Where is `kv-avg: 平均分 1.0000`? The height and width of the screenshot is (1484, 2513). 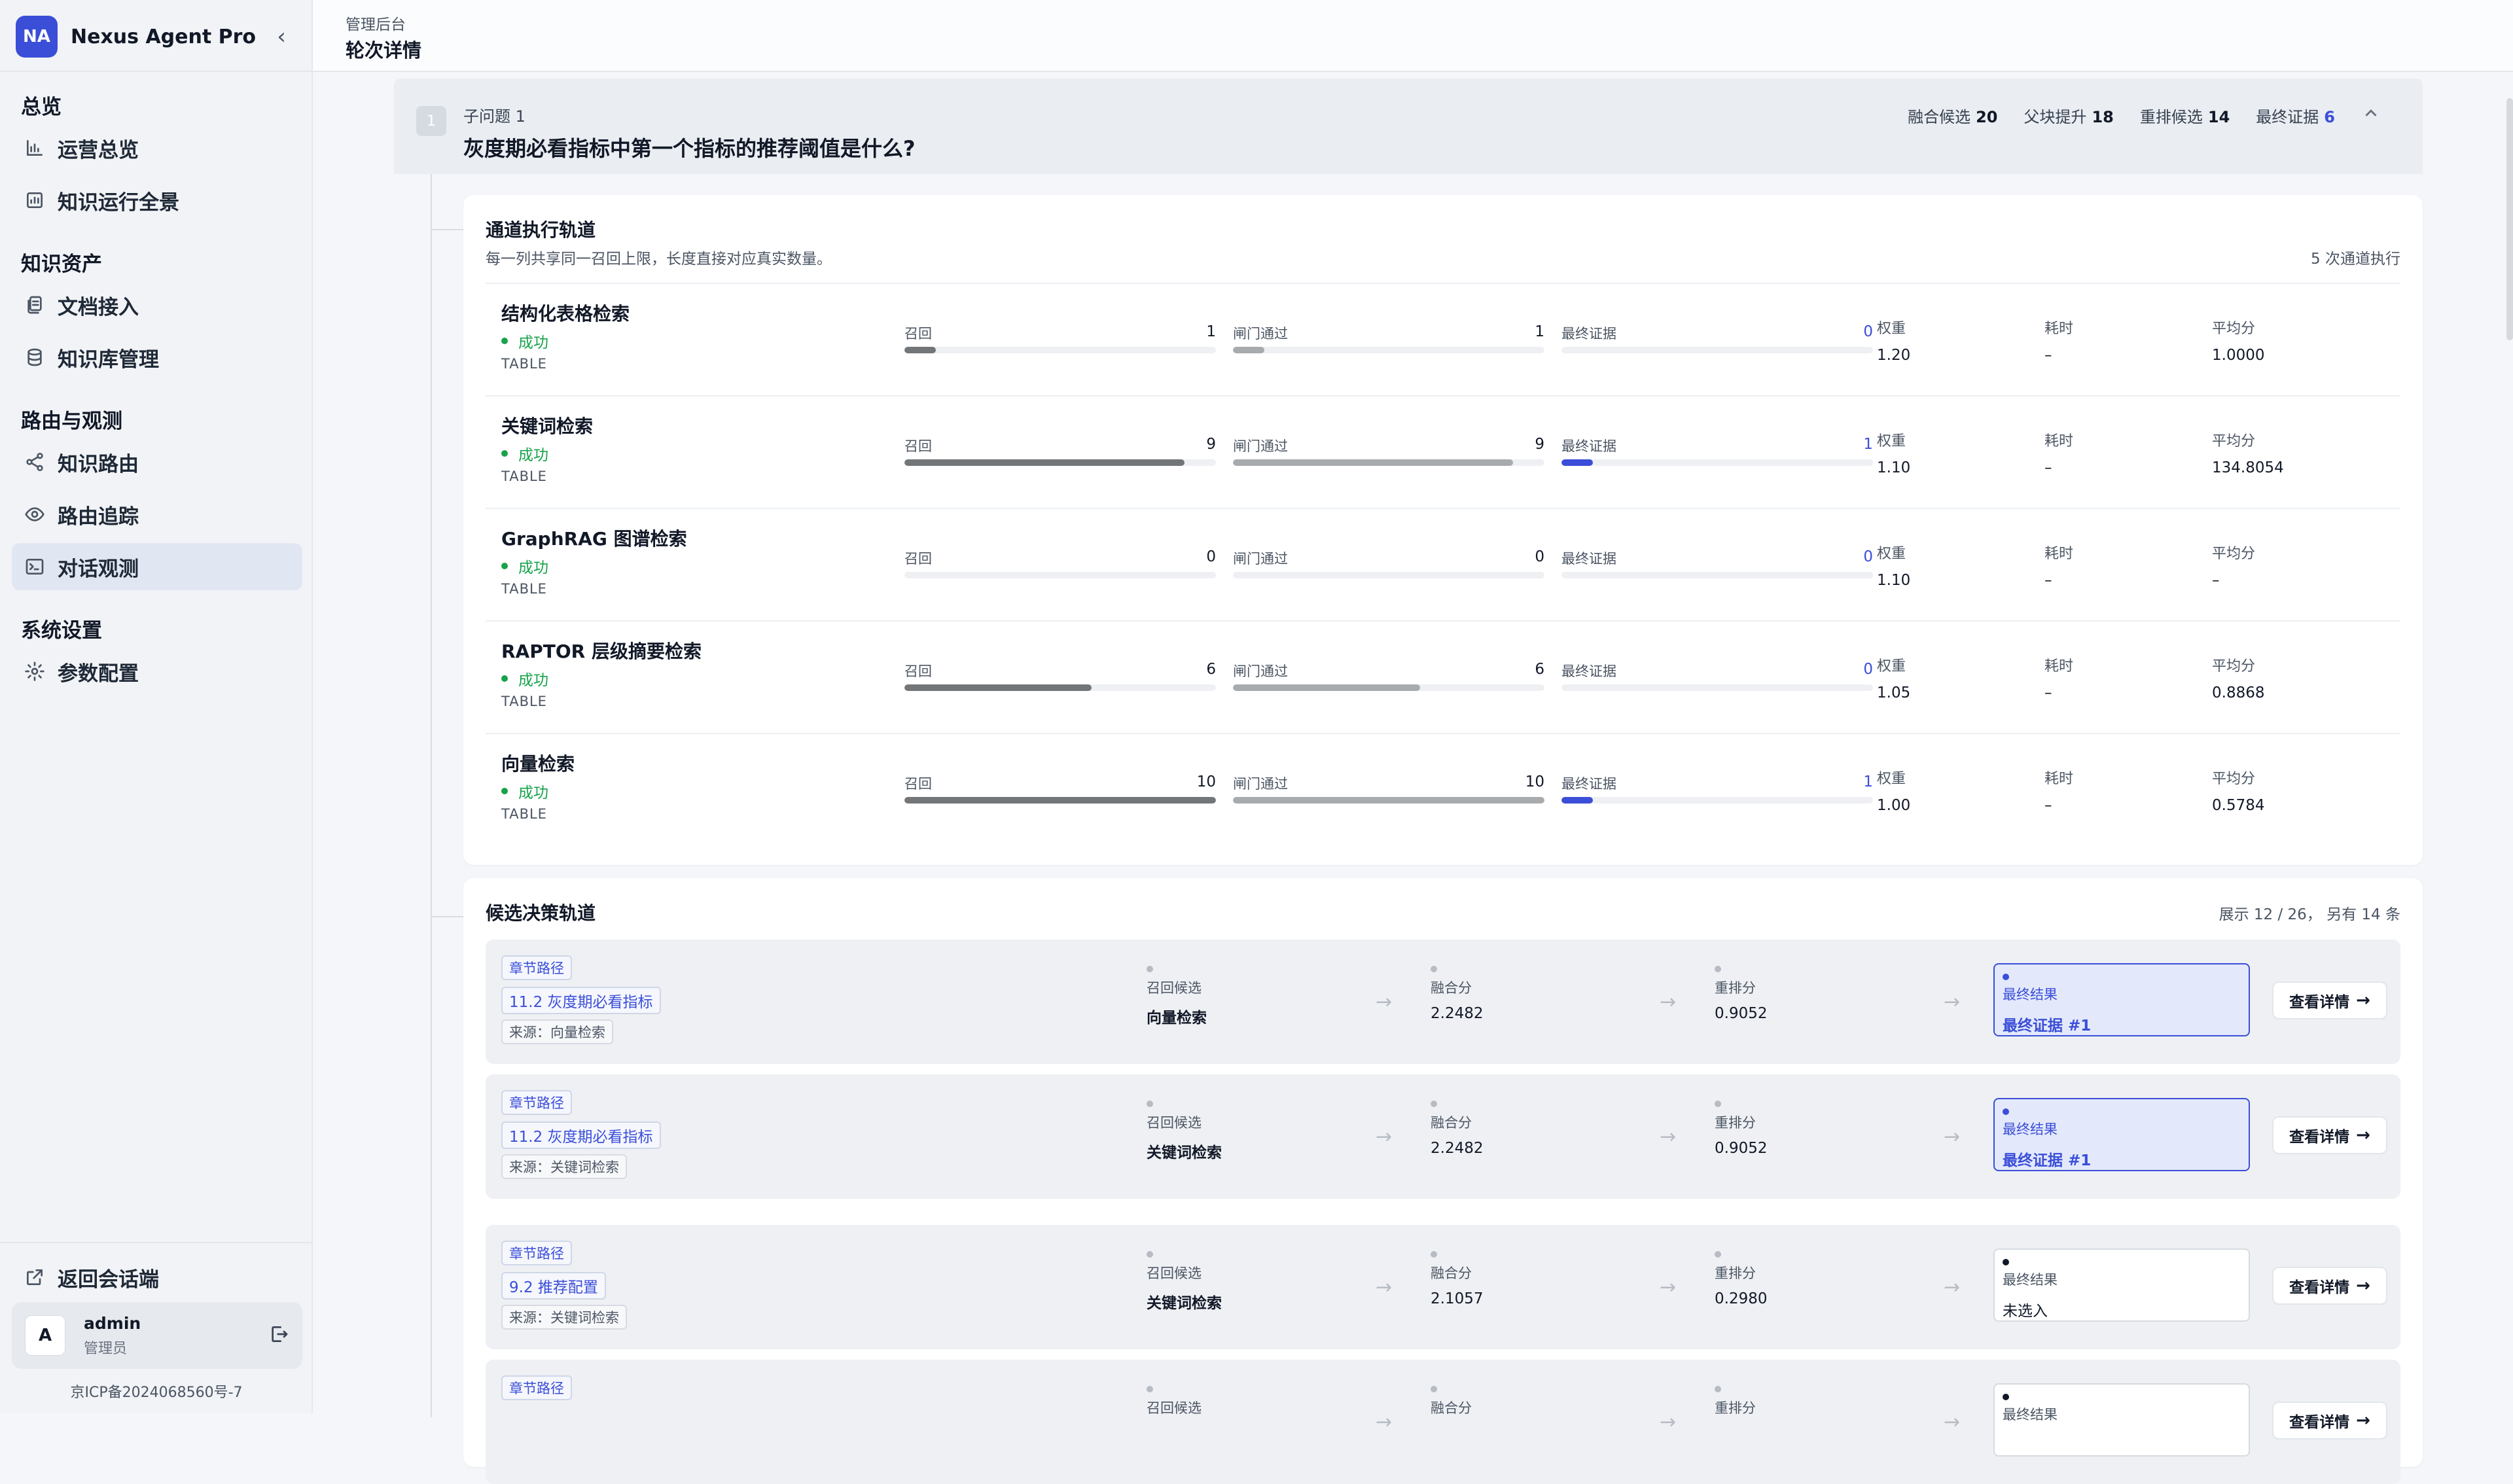
kv-avg: 平均分 1.0000 is located at coordinates (2238, 341).